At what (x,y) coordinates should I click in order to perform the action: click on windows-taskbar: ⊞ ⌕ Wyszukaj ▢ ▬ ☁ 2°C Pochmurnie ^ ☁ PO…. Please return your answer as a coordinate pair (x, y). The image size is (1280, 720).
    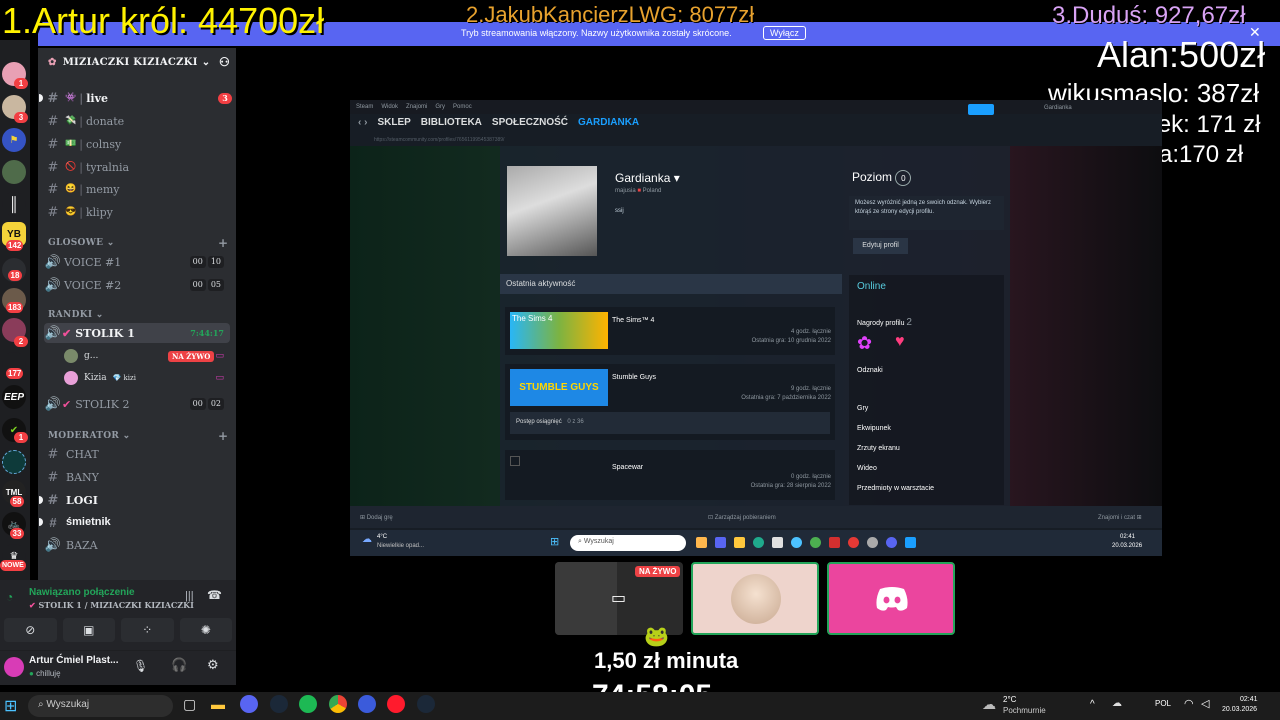
    Looking at the image, I should click on (640, 706).